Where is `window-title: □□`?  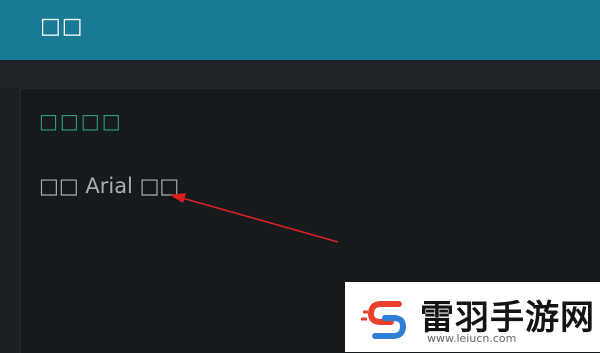 window-title: □□ is located at coordinates (62, 26).